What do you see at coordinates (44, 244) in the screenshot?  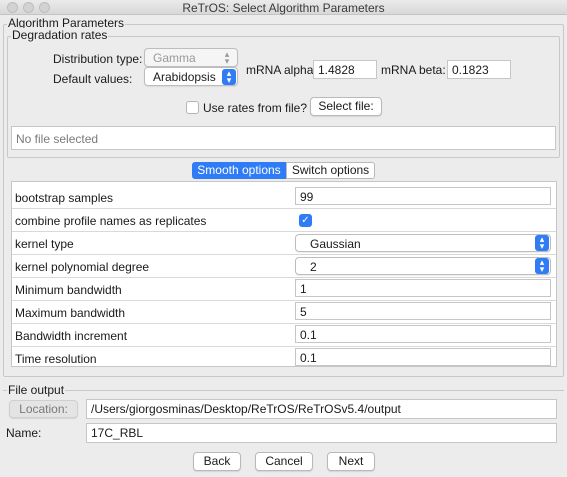 I see `kernel-type-label: kernel type` at bounding box center [44, 244].